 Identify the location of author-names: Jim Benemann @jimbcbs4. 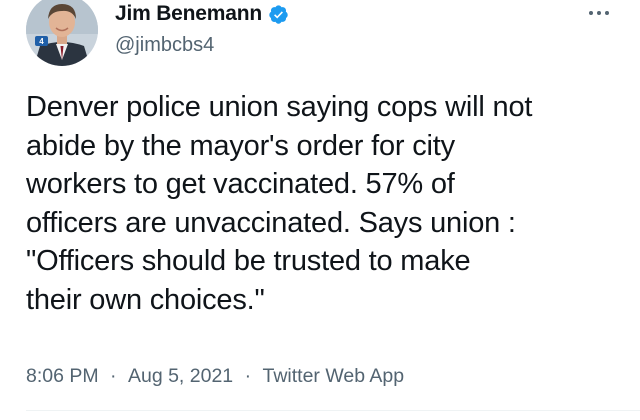
(202, 28).